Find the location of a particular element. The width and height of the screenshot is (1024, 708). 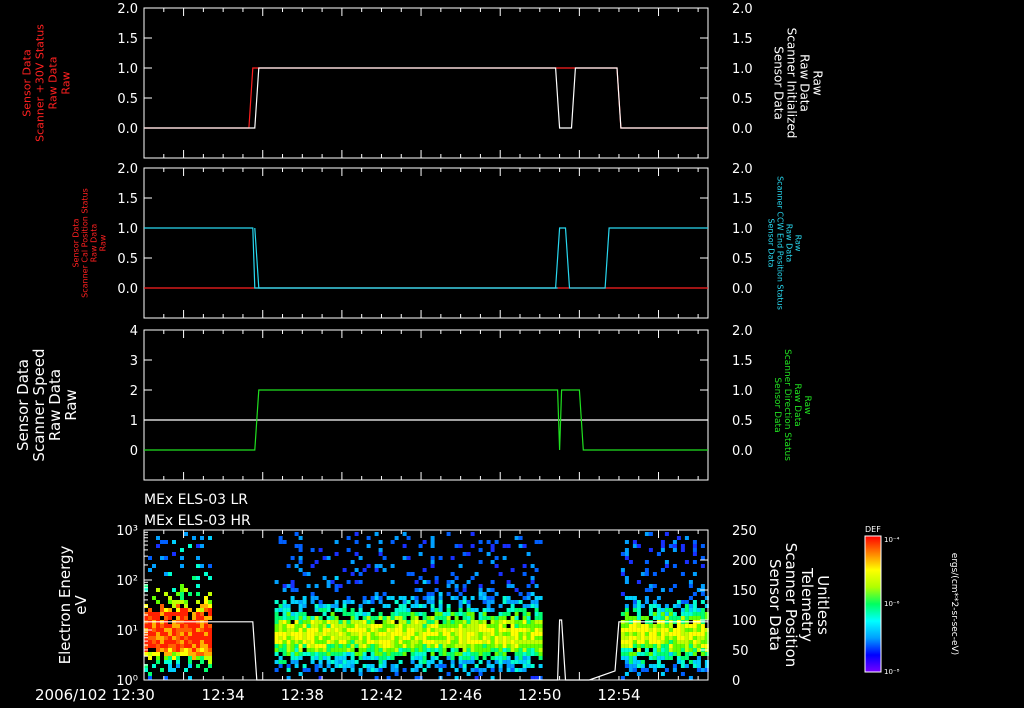

left-axis-label-line: Scanner Cal Position Status is located at coordinates (85, 243).